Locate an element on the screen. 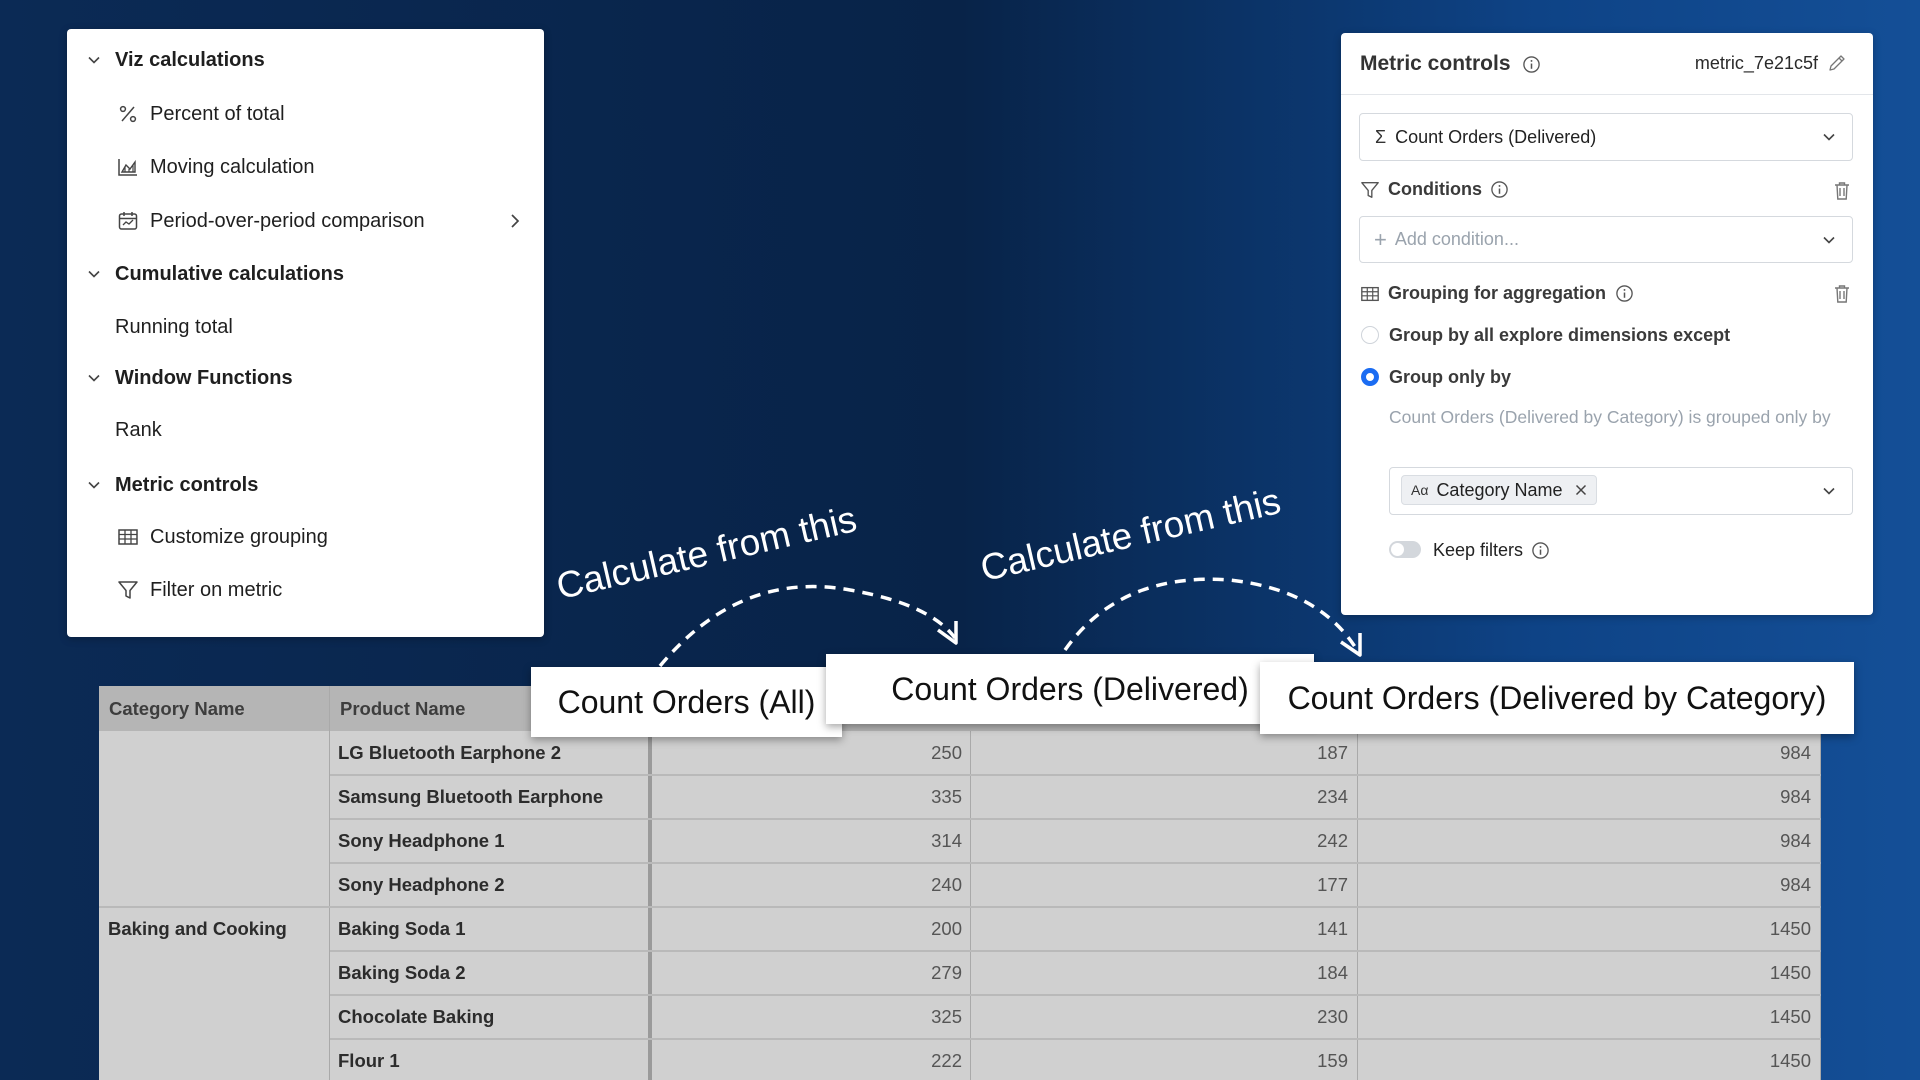 The image size is (1920, 1080). arrowhead-right is located at coordinates (1351, 645).